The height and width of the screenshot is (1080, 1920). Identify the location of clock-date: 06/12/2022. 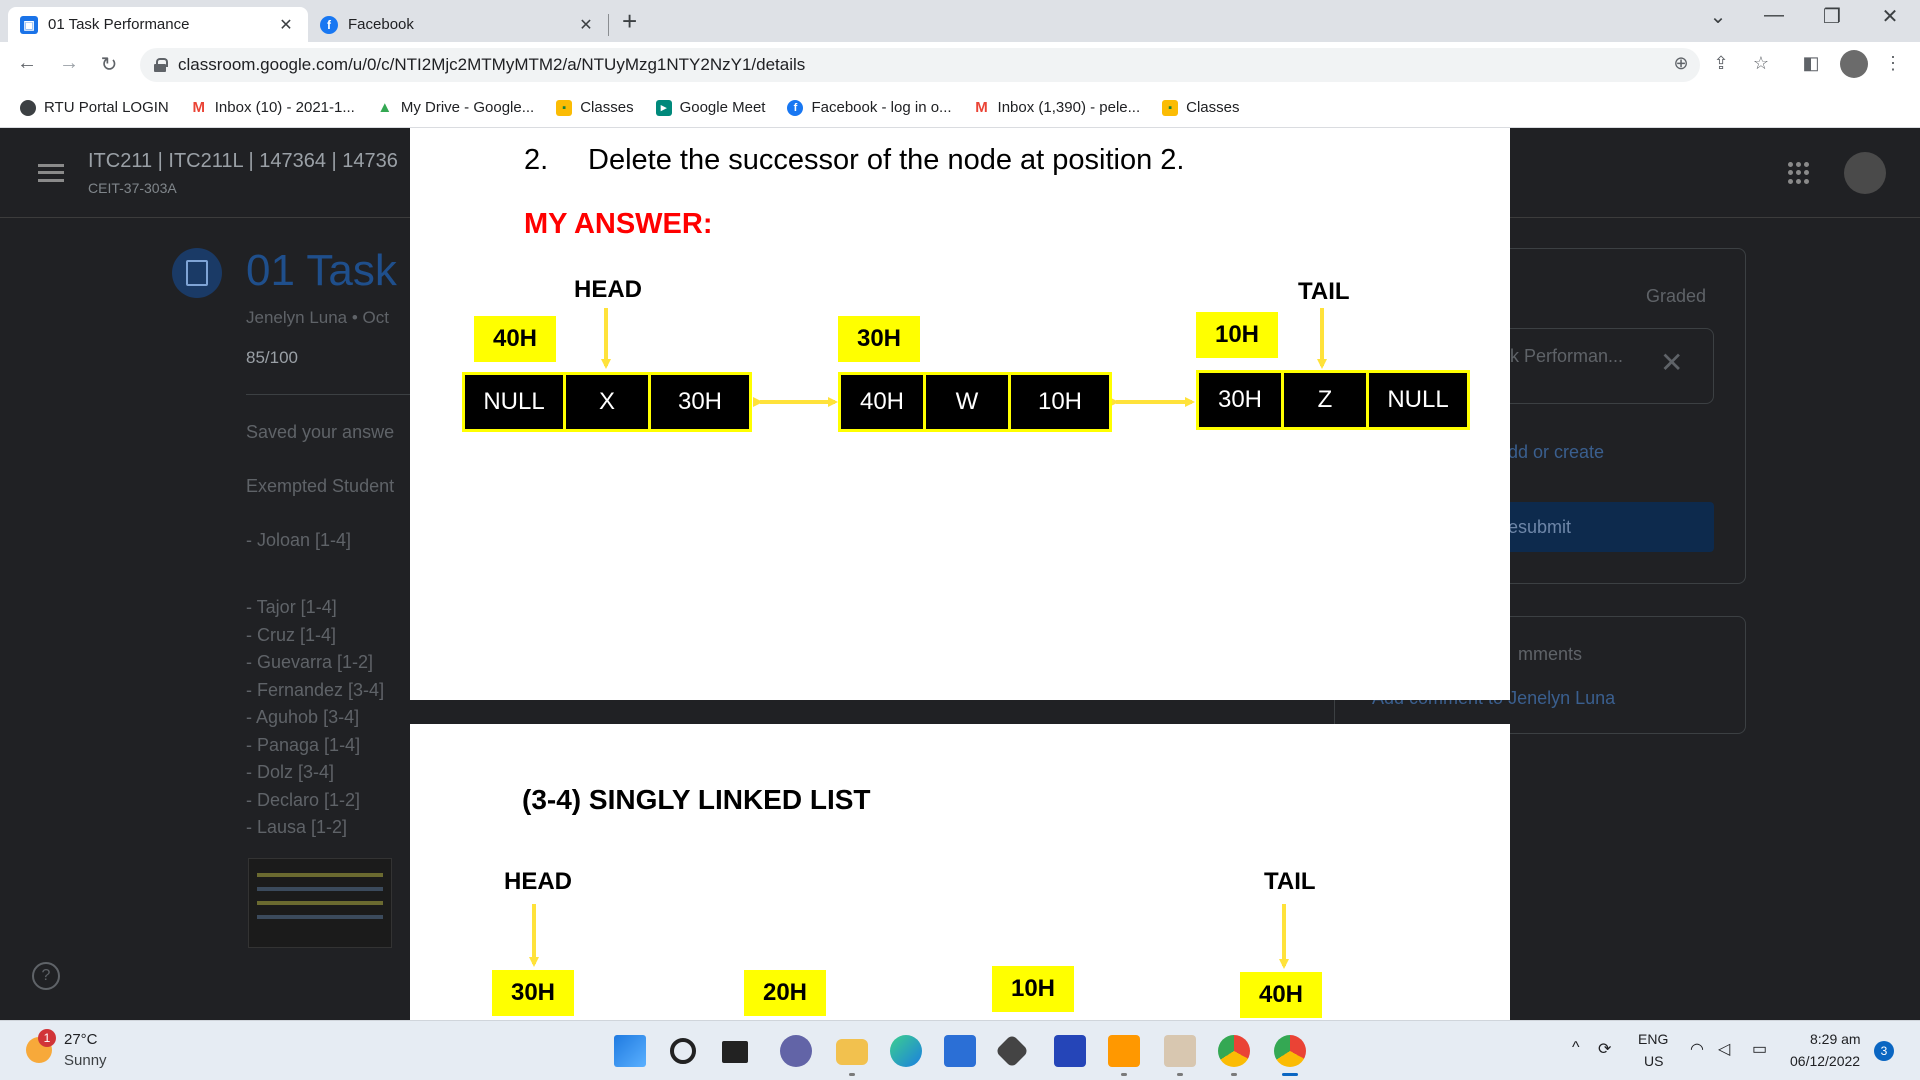
(1825, 1061).